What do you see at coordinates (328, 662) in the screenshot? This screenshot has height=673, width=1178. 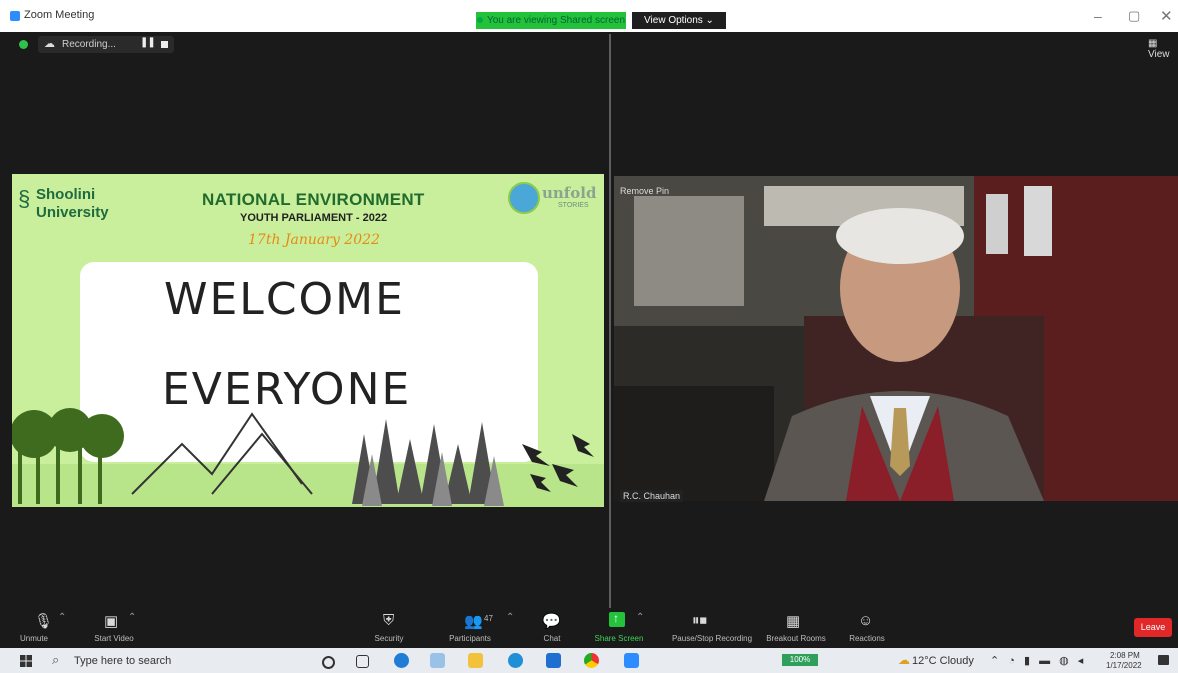 I see `cortana-icon` at bounding box center [328, 662].